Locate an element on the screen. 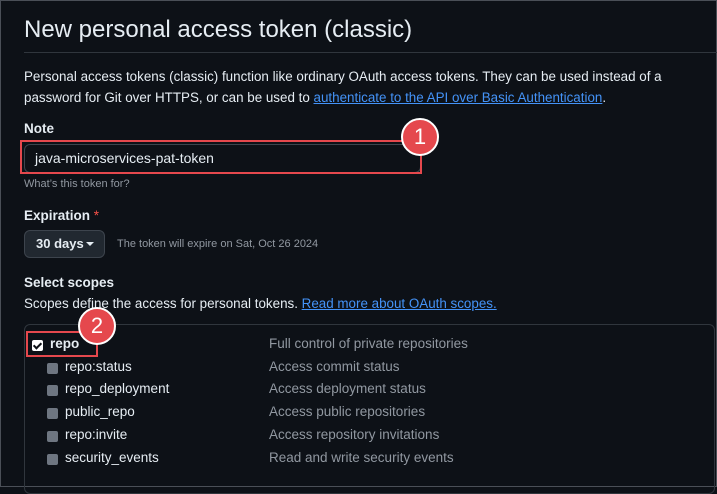 This screenshot has width=717, height=494. scope-row-public-repo: public_repo Access public repositories is located at coordinates (358, 414).